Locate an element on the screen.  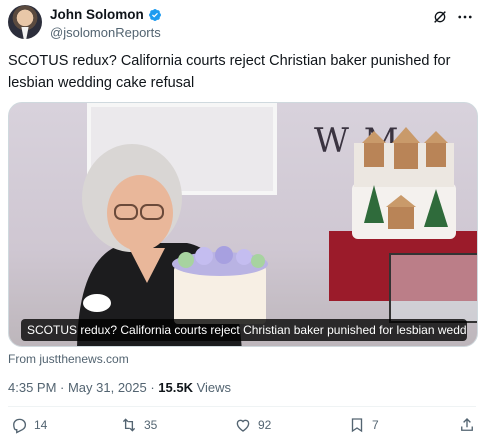
share-icon is located at coordinates (467, 424).